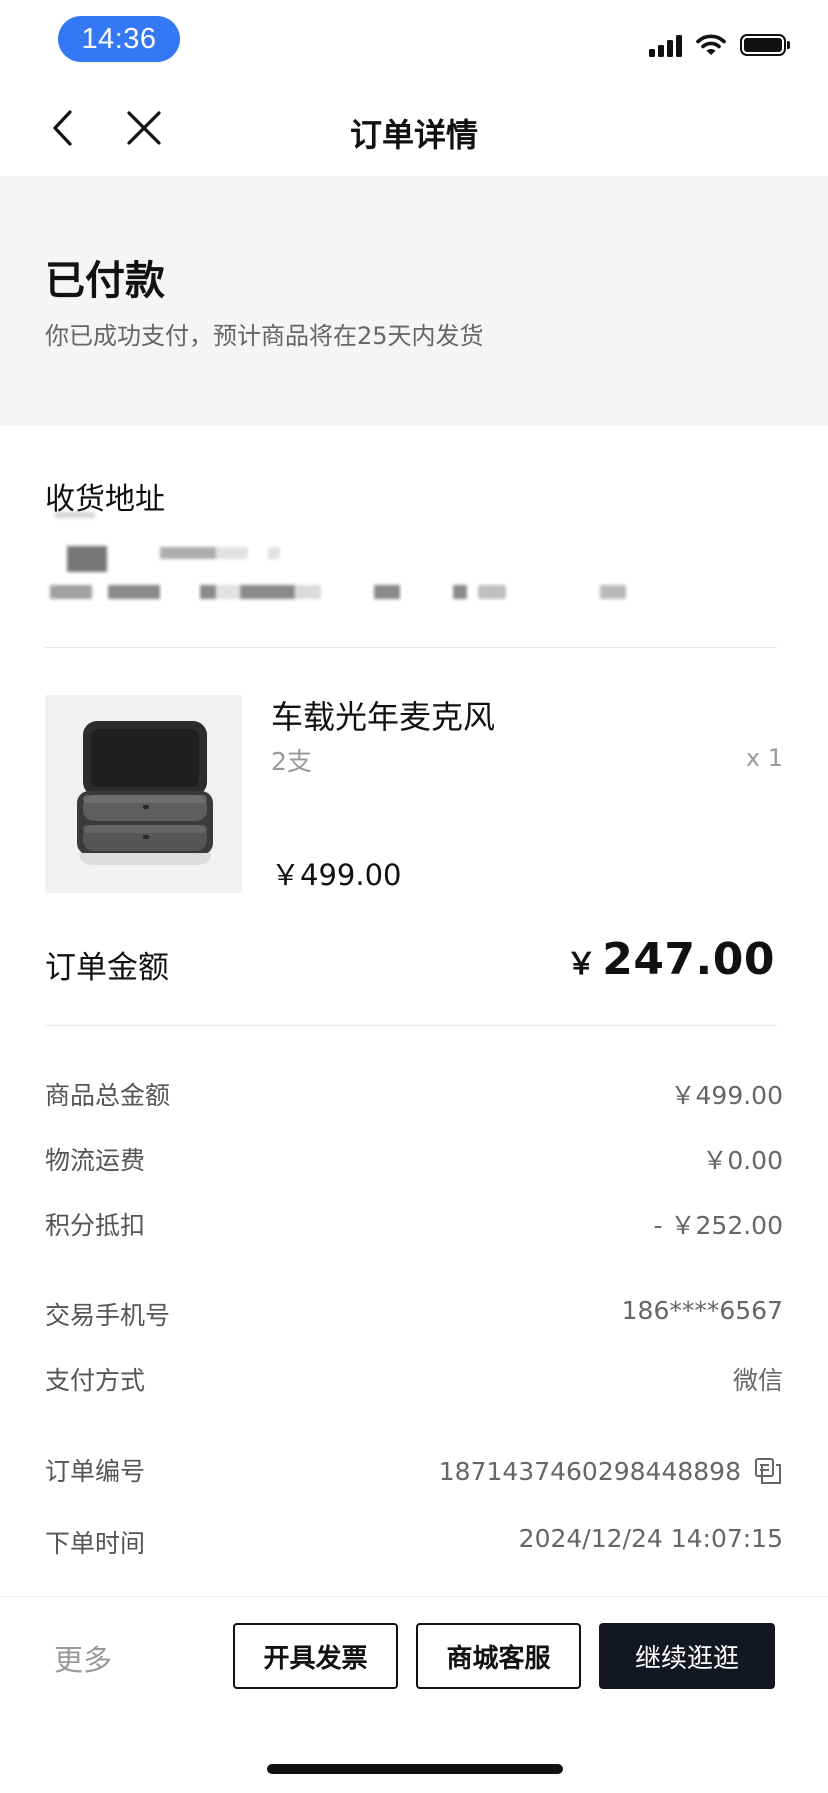 The image size is (828, 1793). I want to click on detail-row-phone: 交易手机号 186****6567, so click(414, 1316).